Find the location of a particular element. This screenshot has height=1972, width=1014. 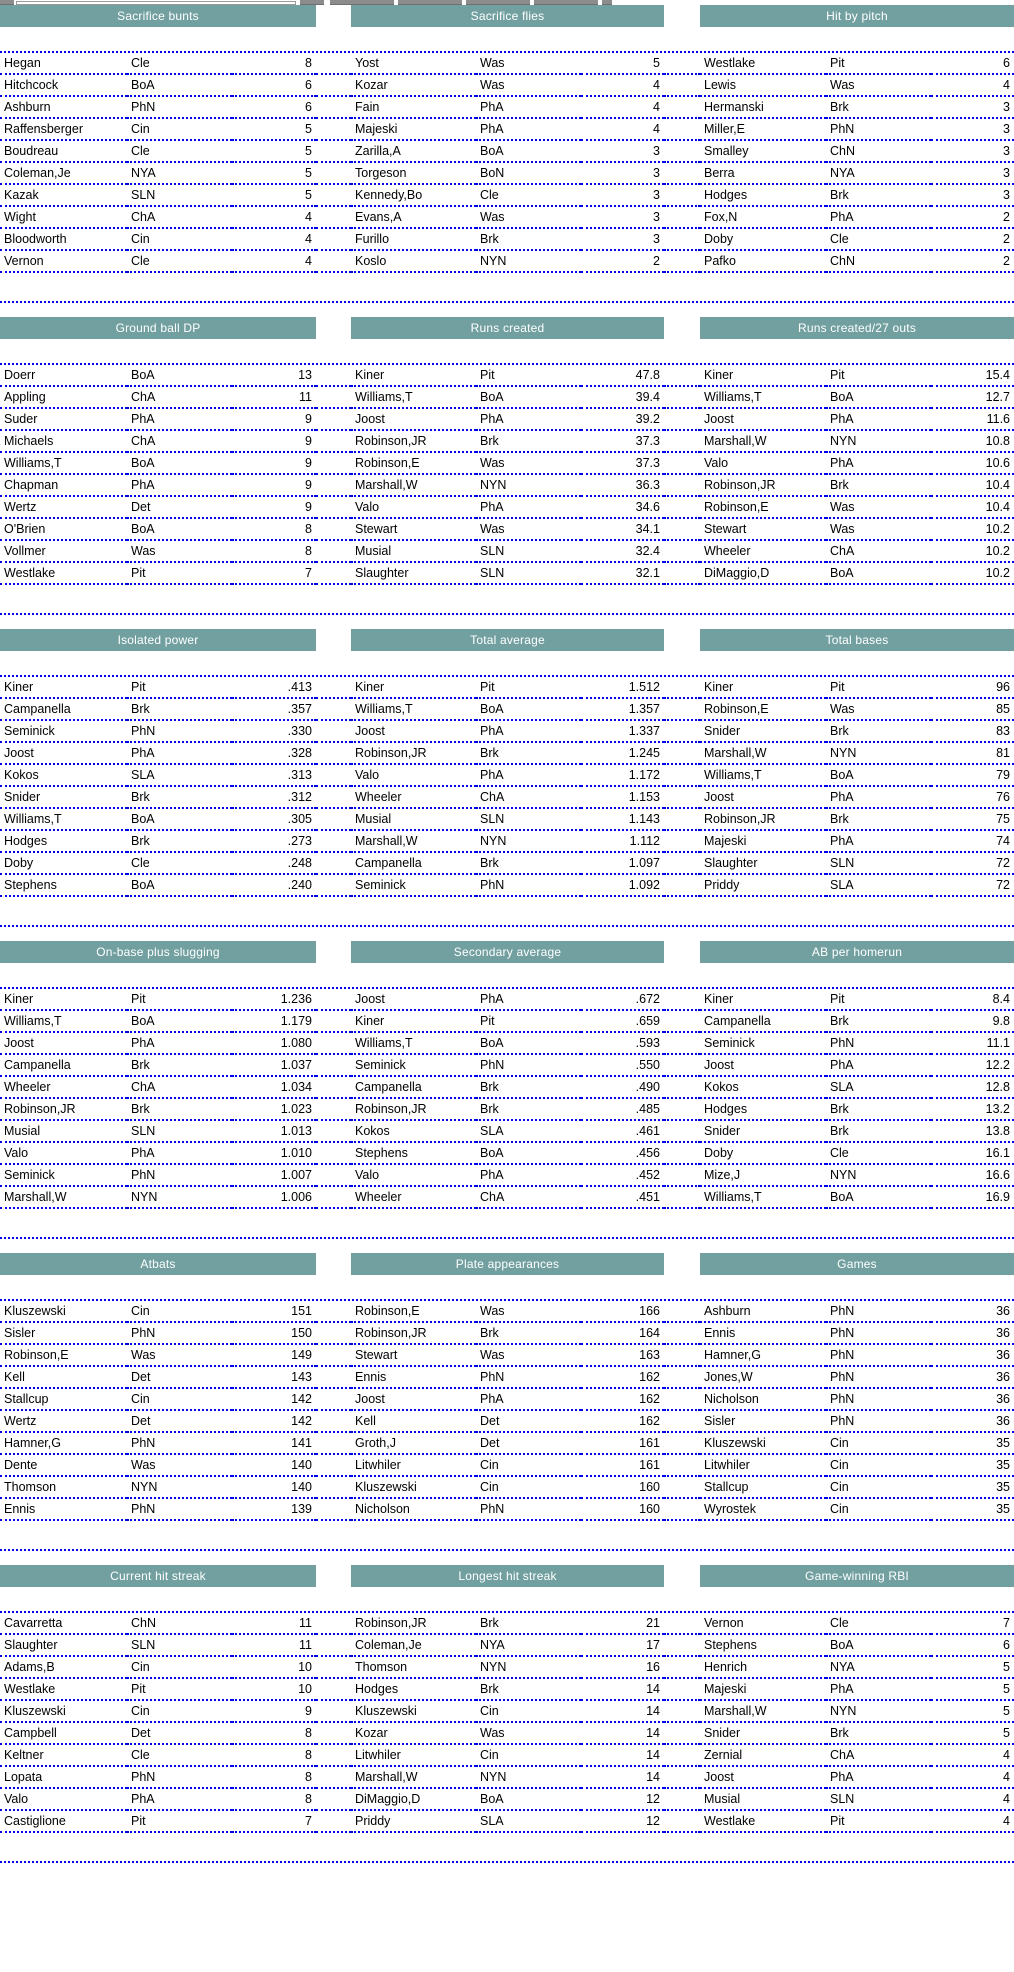

stat-value: 151 is located at coordinates (274, 1312).